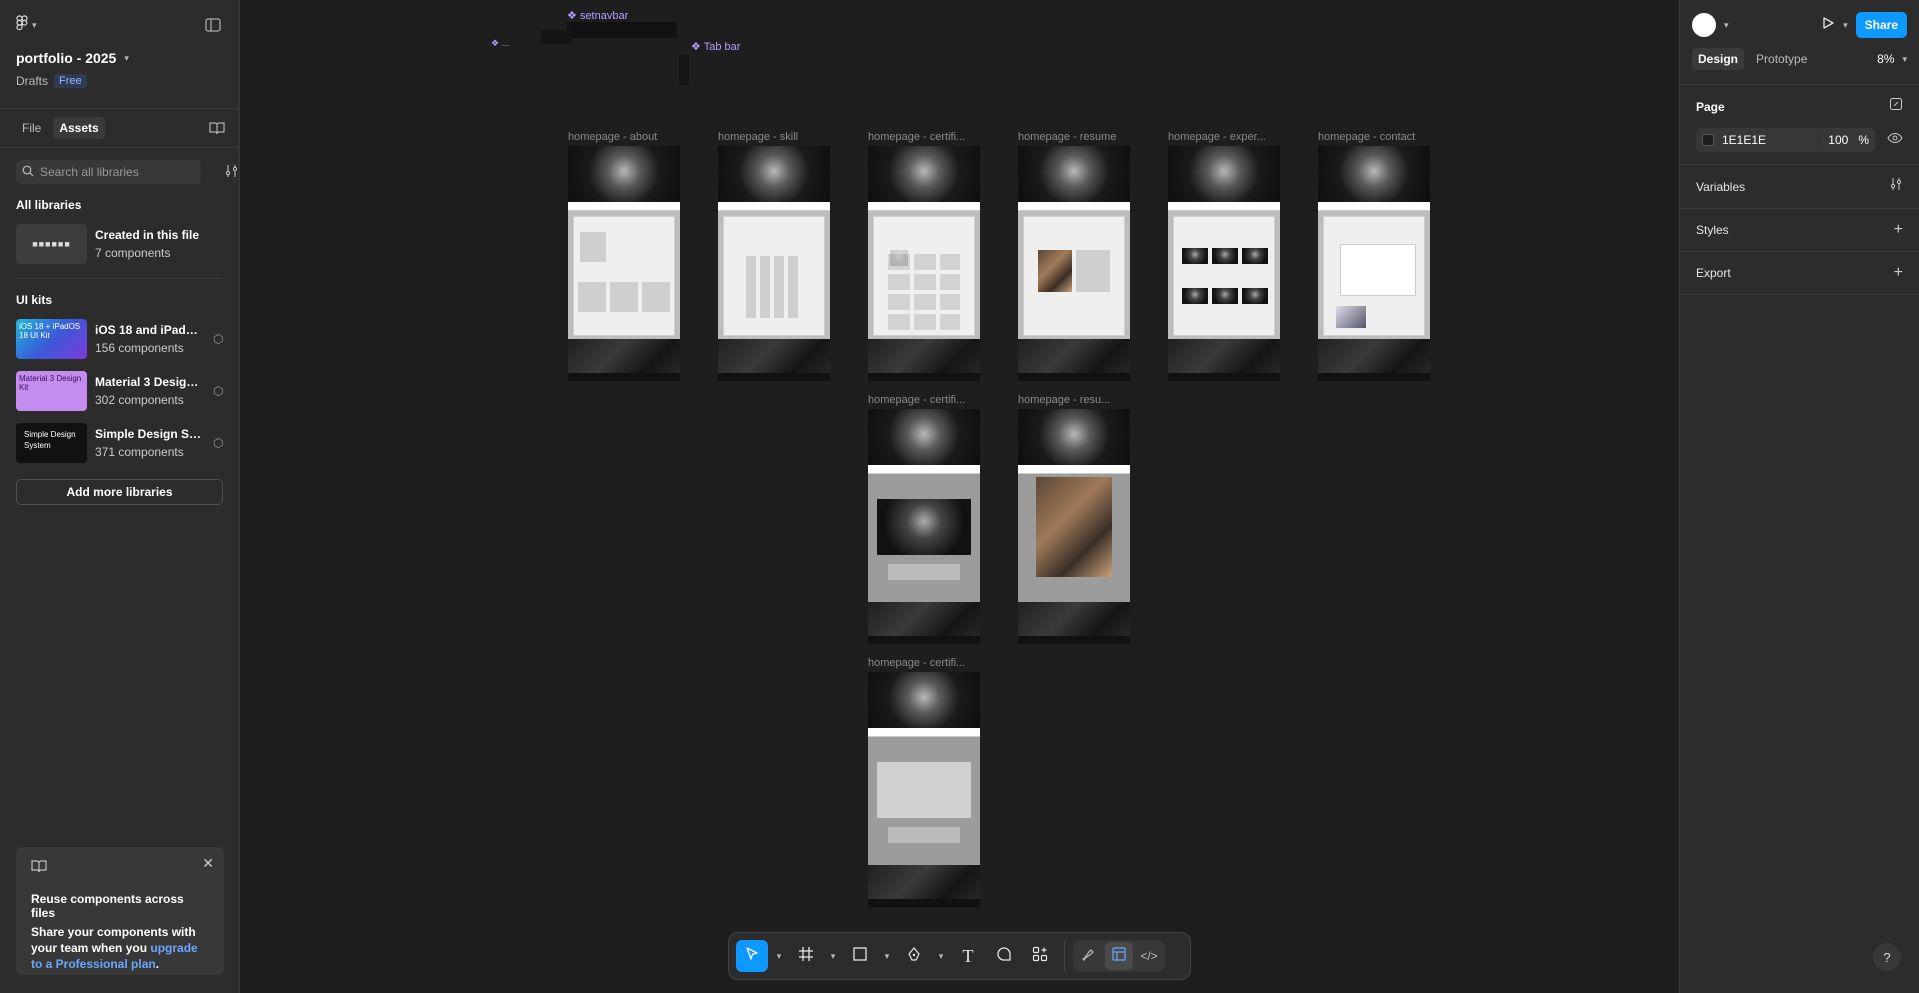 This screenshot has width=1919, height=993. Describe the element at coordinates (1074, 263) in the screenshot. I see `frame-homepage-resume` at that location.